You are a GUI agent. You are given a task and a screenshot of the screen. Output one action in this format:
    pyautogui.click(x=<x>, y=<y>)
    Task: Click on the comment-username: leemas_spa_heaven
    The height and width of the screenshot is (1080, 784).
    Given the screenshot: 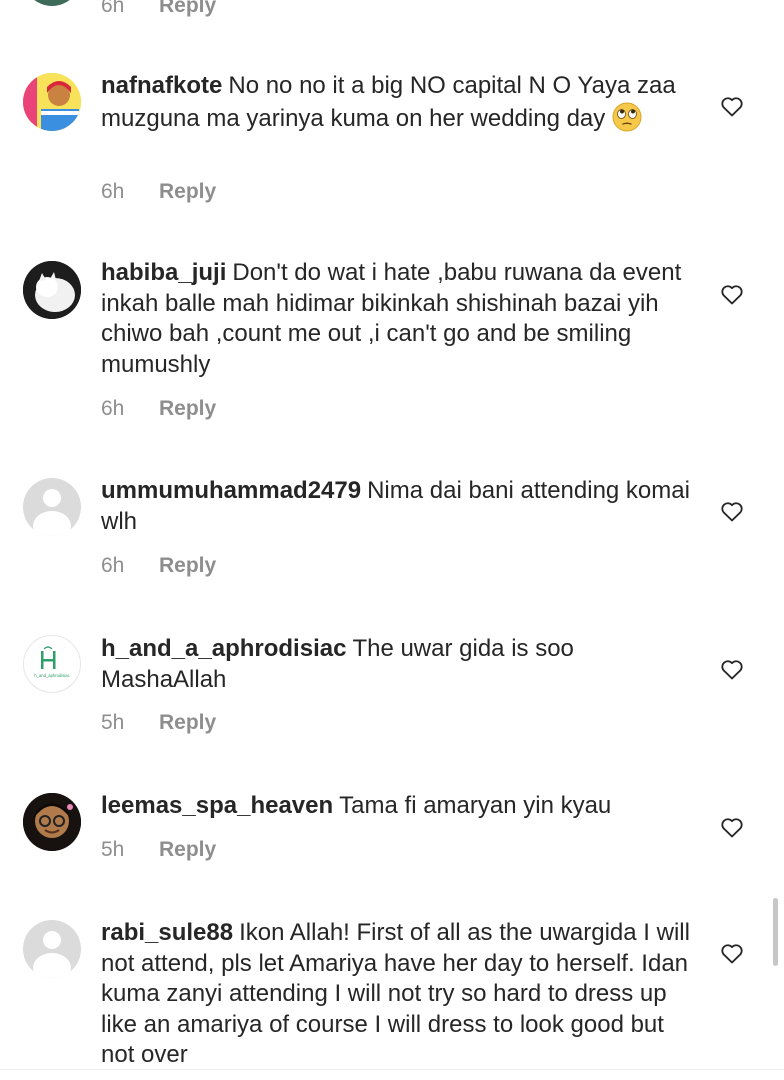 What is the action you would take?
    pyautogui.click(x=217, y=805)
    